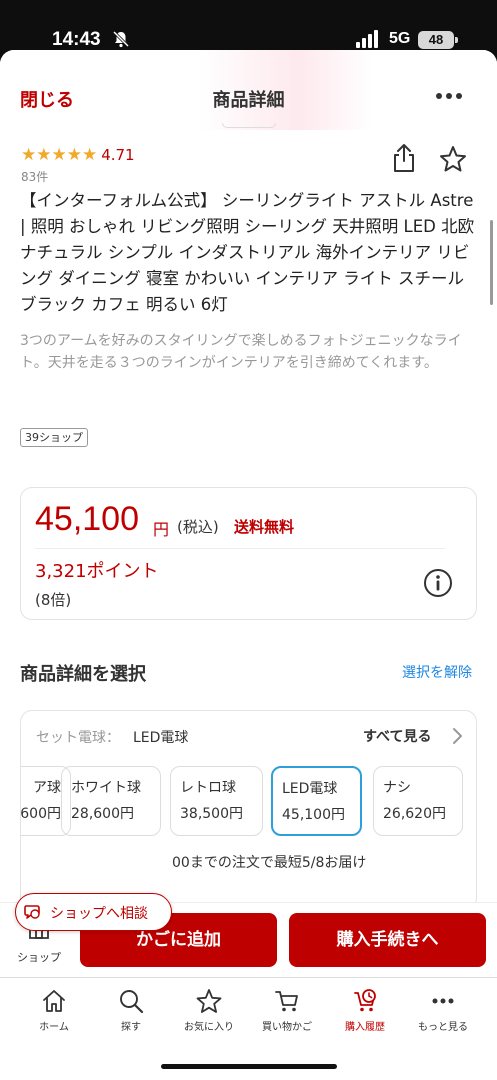 The width and height of the screenshot is (497, 1080). Describe the element at coordinates (240, 548) in the screenshot. I see `divider` at that location.